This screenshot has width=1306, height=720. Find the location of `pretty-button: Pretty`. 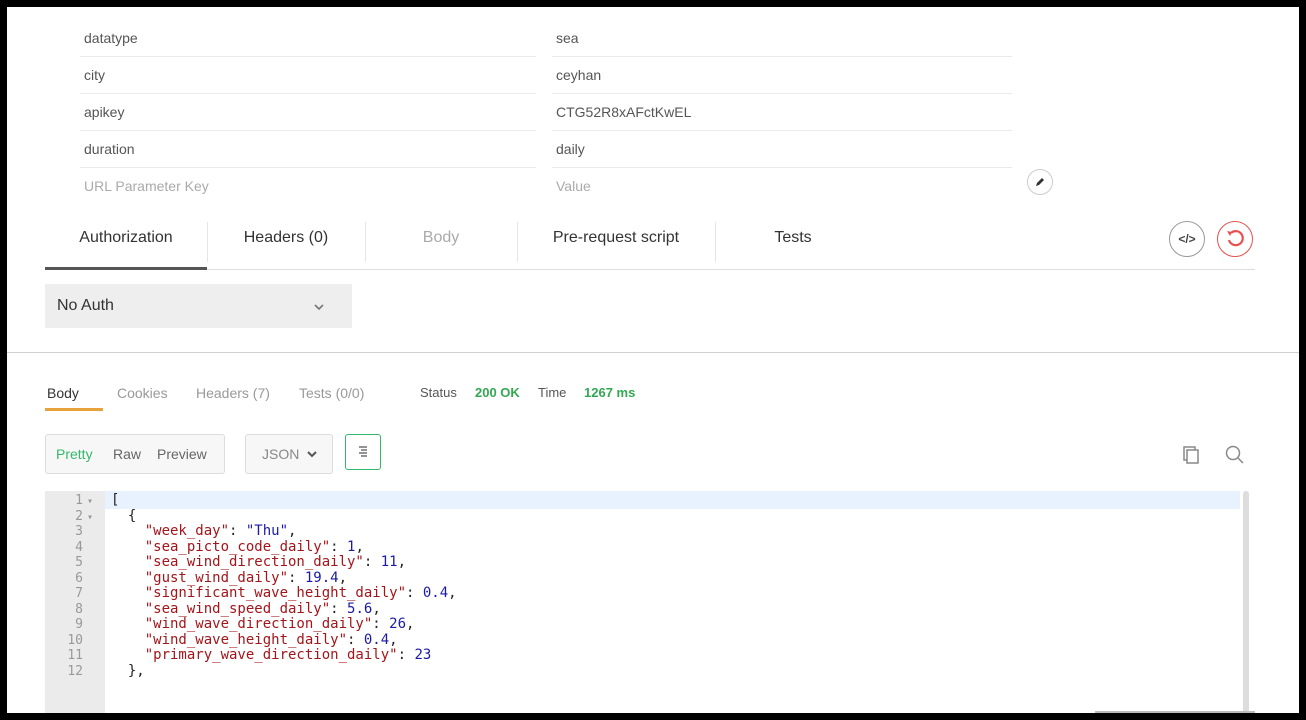

pretty-button: Pretty is located at coordinates (74, 454).